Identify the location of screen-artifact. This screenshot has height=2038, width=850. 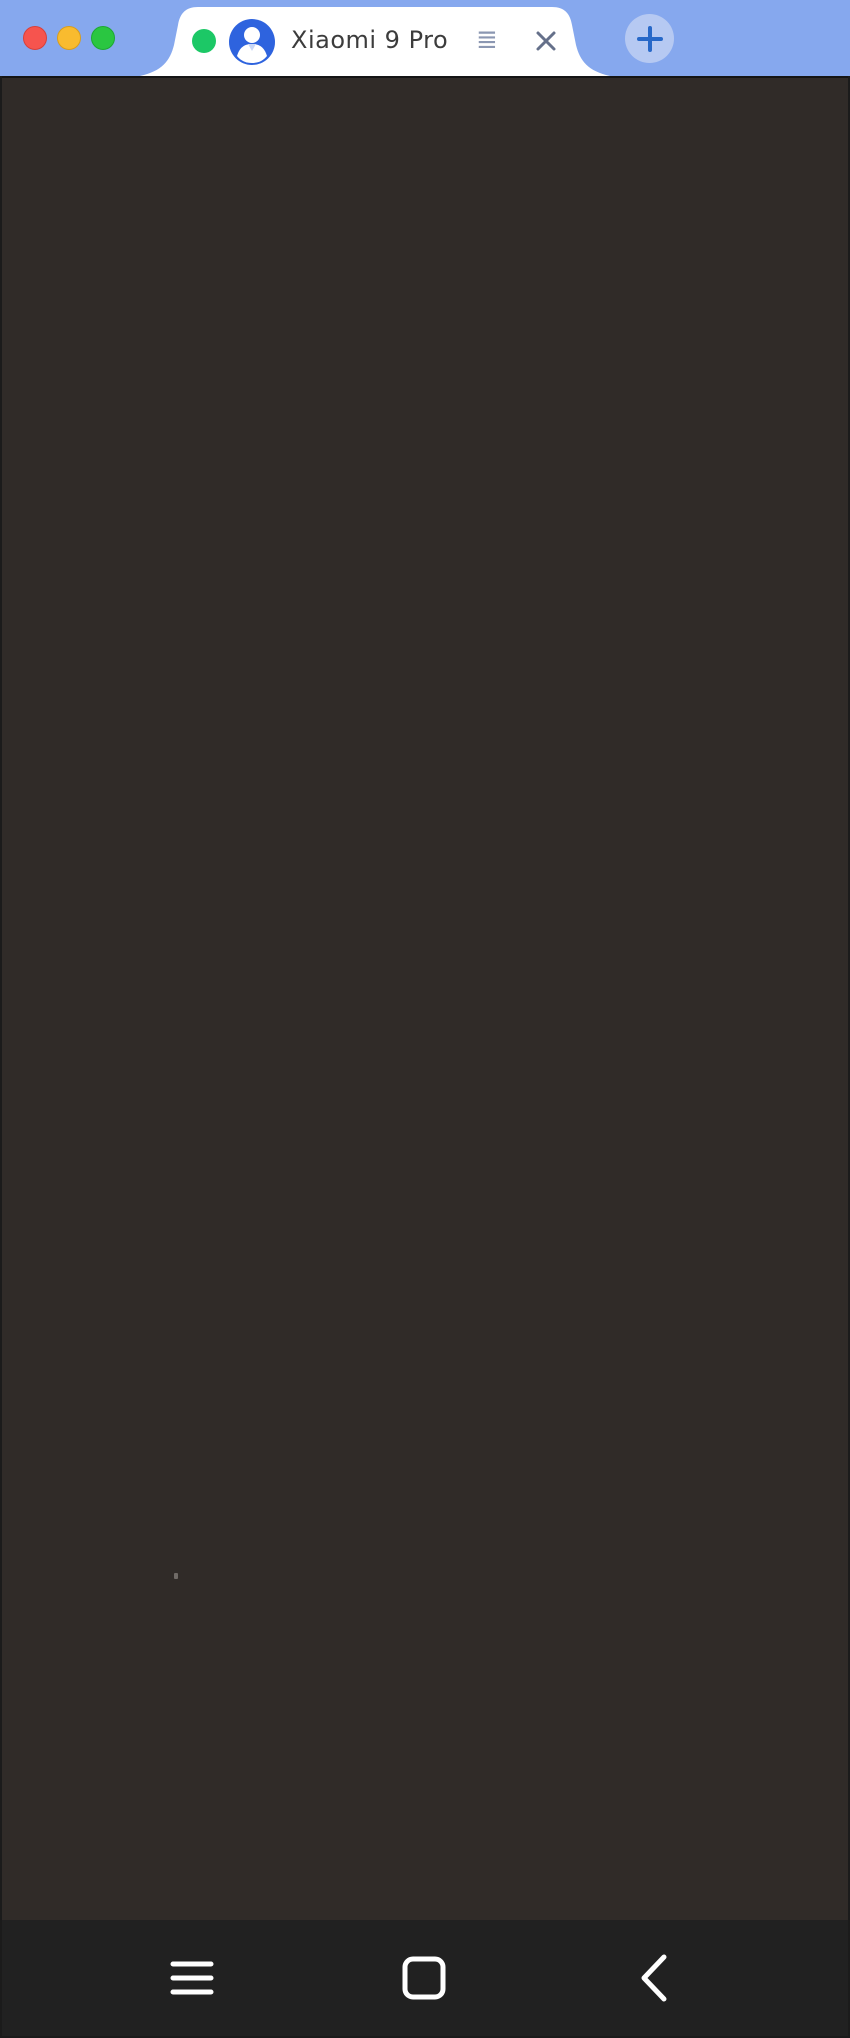
(176, 1576).